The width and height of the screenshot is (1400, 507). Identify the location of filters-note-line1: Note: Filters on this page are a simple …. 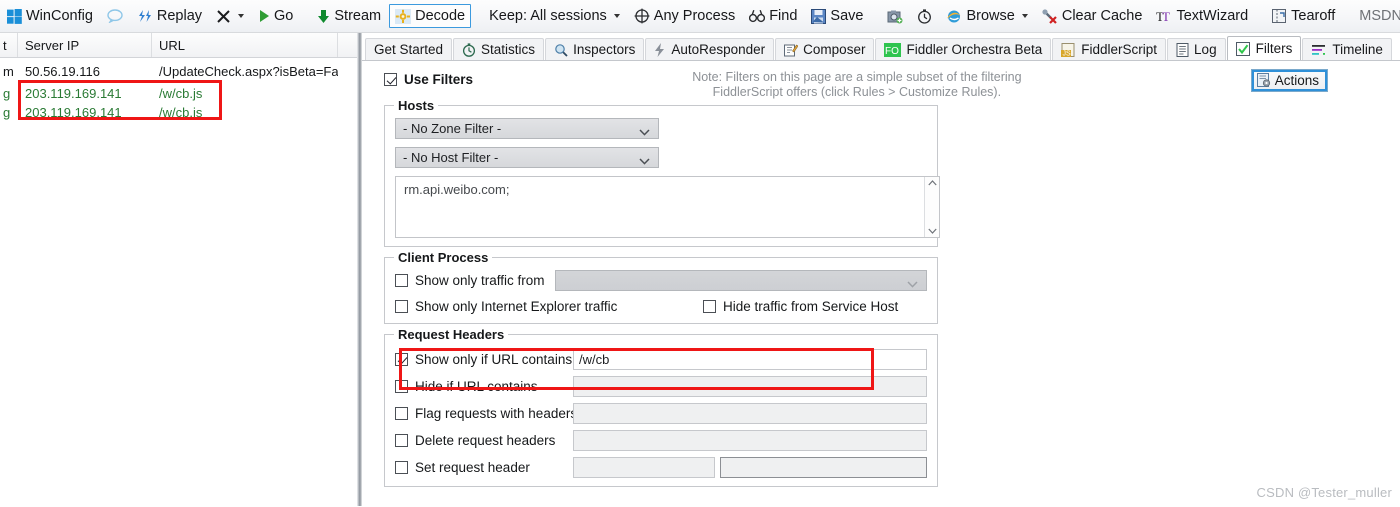
(857, 77).